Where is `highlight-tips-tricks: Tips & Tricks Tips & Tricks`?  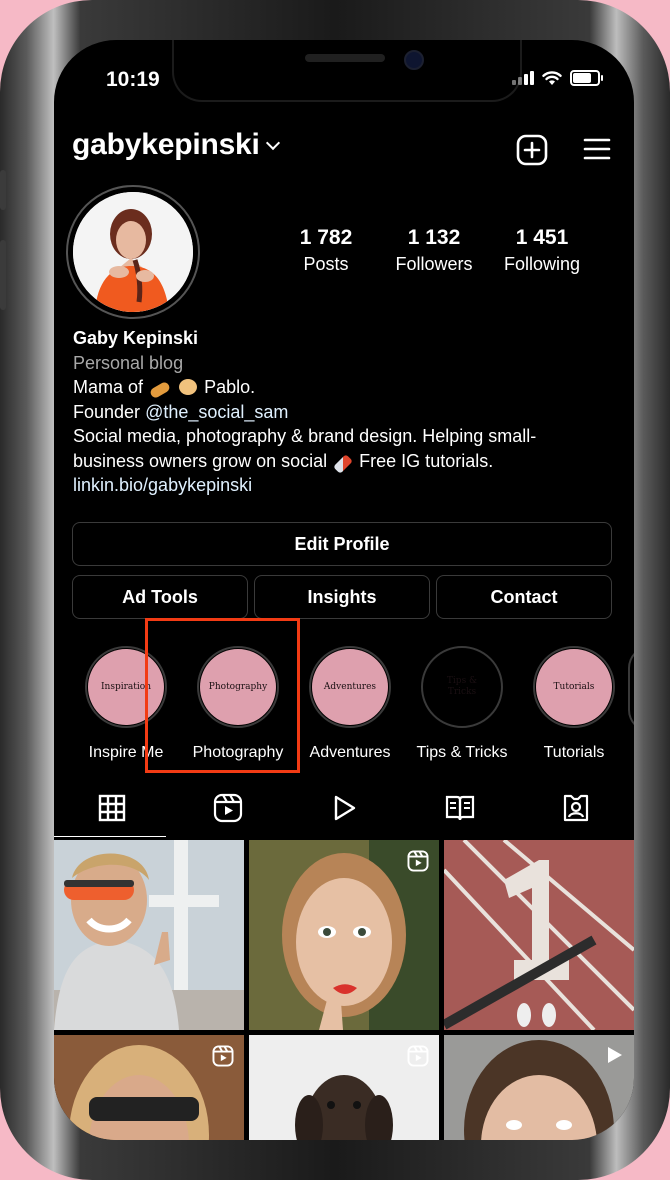
highlight-tips-tricks: Tips & Tricks Tips & Tricks is located at coordinates (462, 704).